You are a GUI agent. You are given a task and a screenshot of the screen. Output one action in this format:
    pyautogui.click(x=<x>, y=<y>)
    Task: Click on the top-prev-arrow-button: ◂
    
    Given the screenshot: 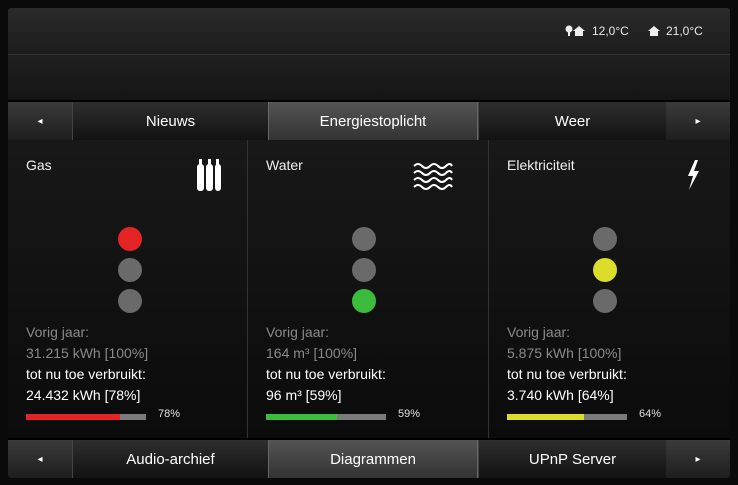 What is the action you would take?
    pyautogui.click(x=40, y=121)
    